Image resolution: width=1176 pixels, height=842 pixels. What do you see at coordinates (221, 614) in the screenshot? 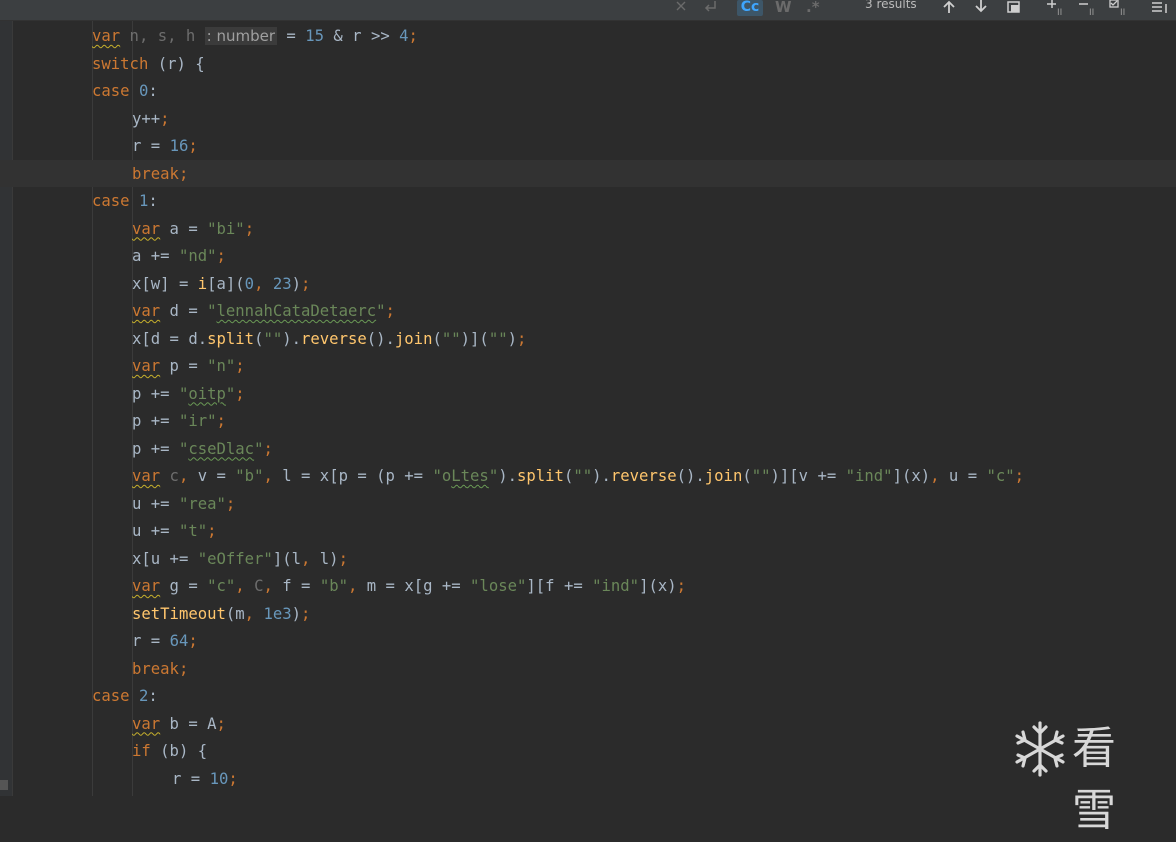
I see `code-line: setTimeout(m, 1e3);` at bounding box center [221, 614].